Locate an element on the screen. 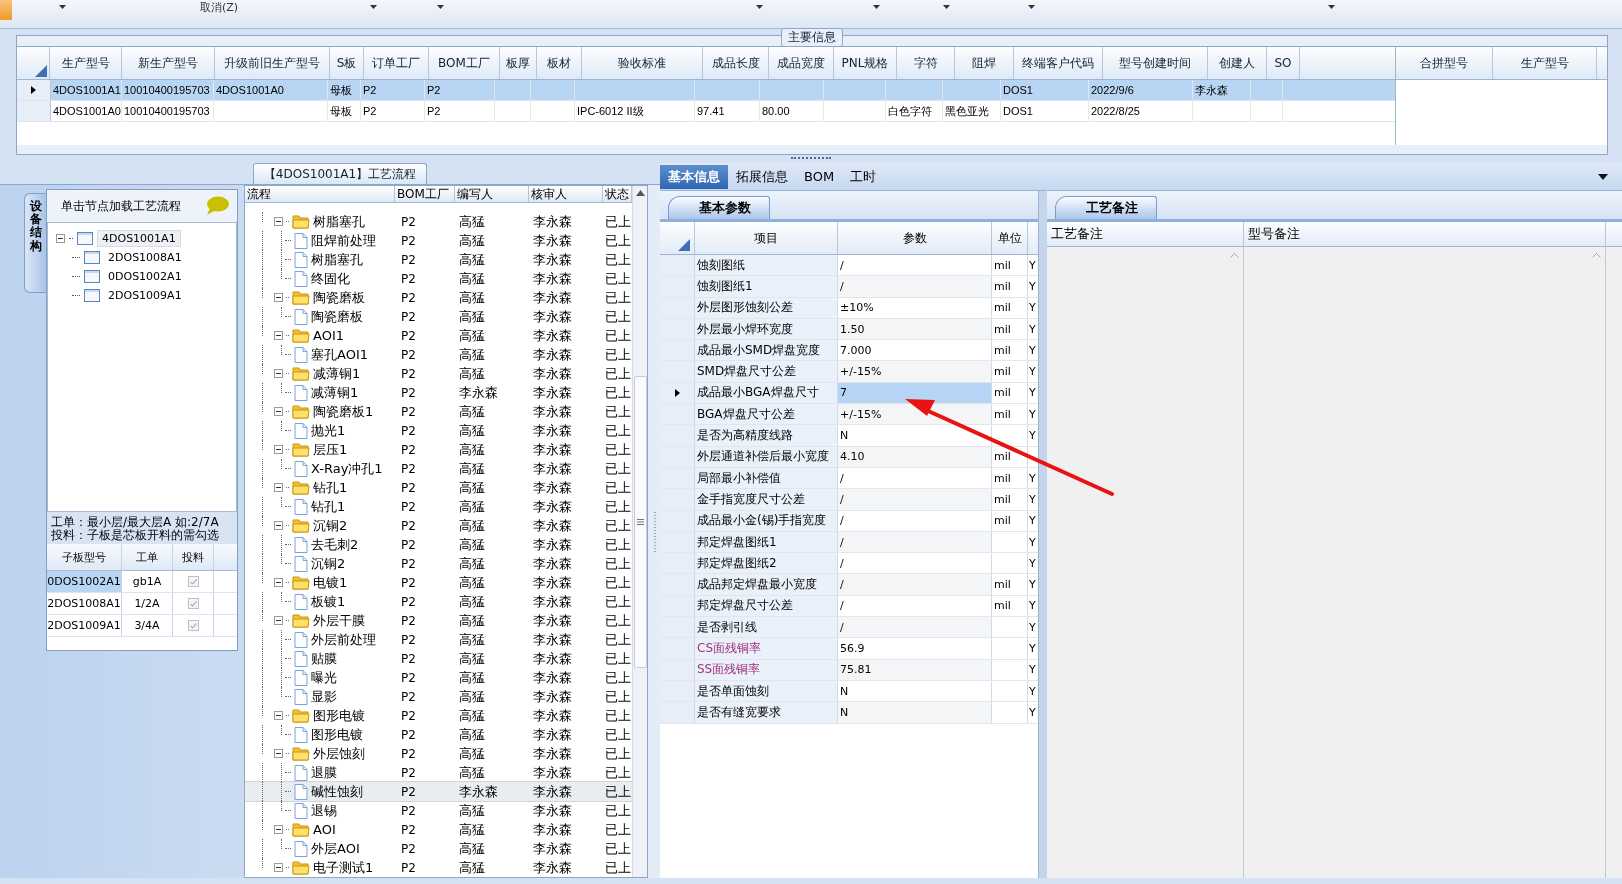 The width and height of the screenshot is (1622, 884). column-header: 成品长度 is located at coordinates (736, 63).